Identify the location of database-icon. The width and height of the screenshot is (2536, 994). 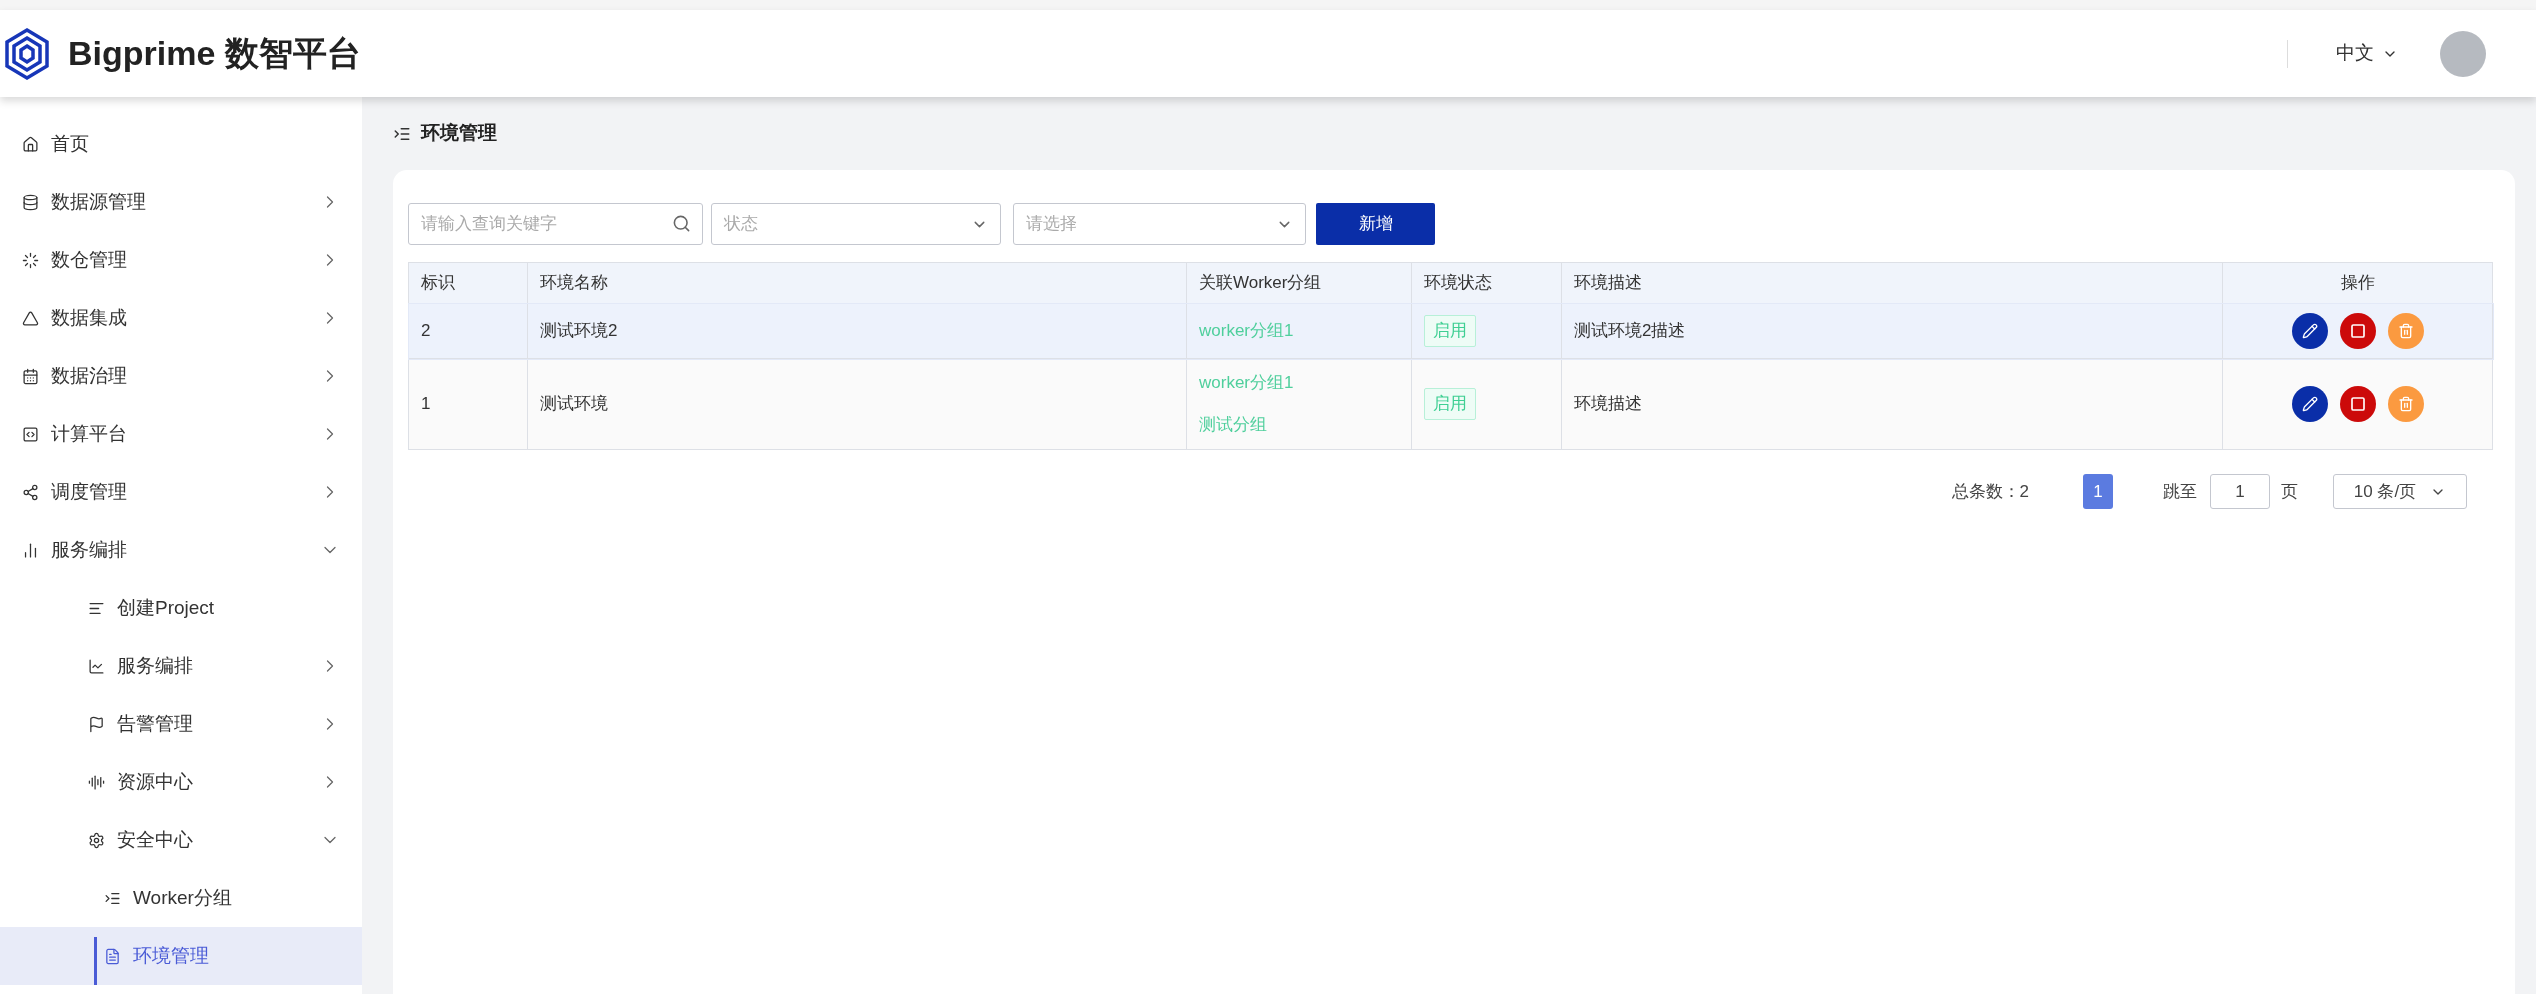
(30, 202).